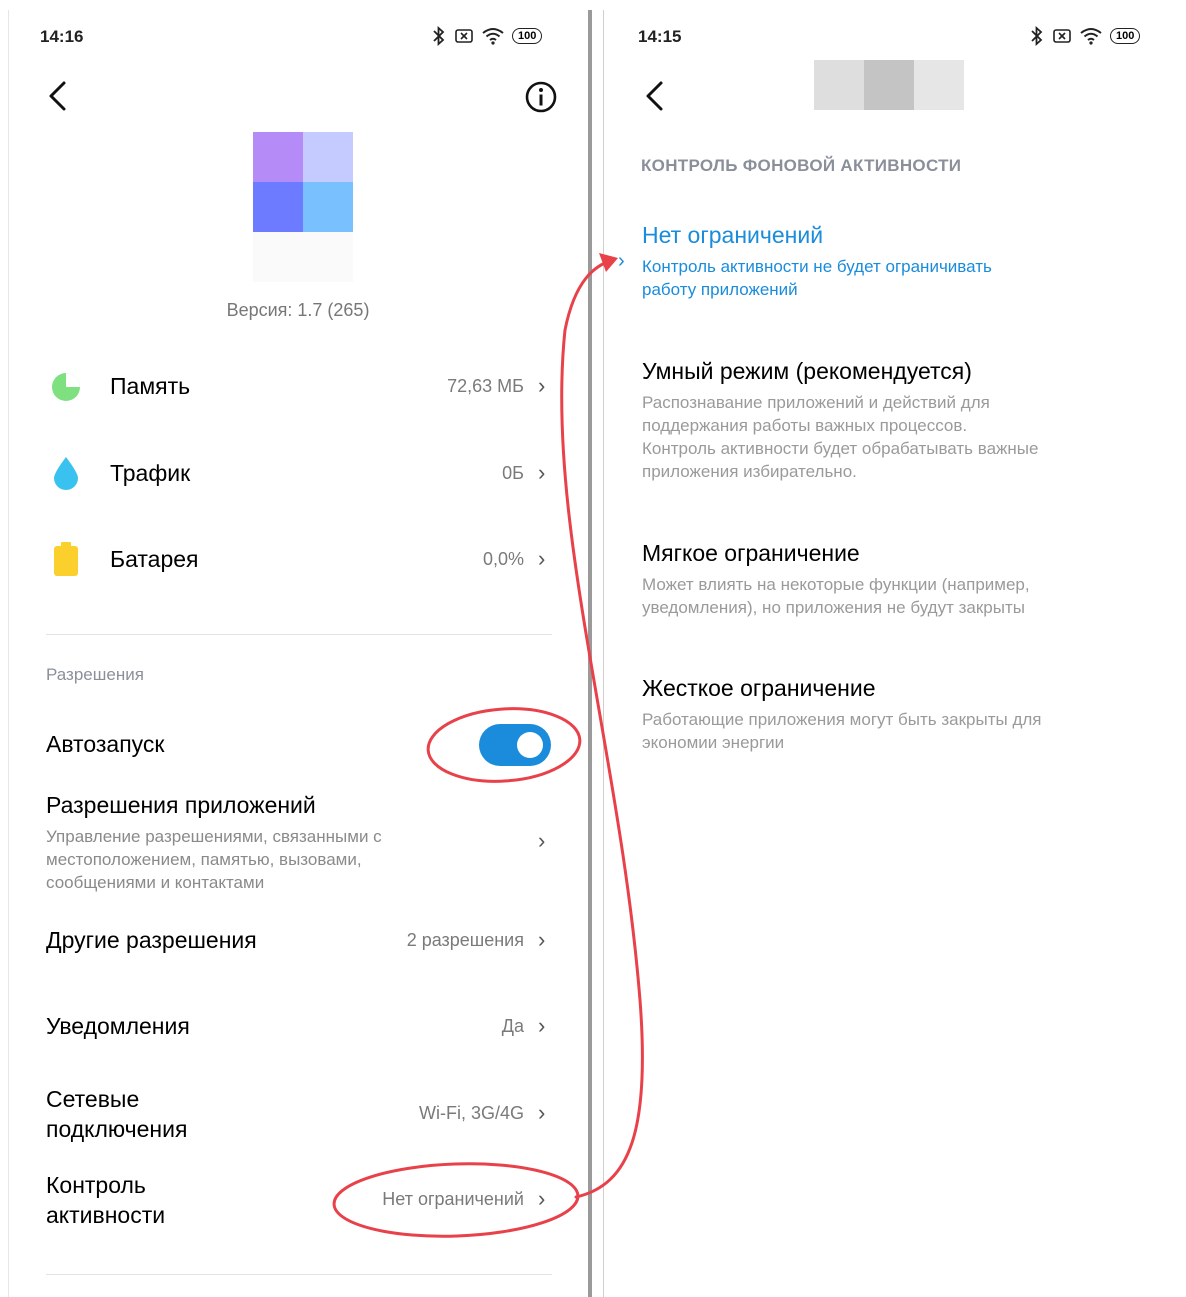 This screenshot has height=1297, width=1186. Describe the element at coordinates (504, 745) in the screenshot. I see `annotation-circle-toggle` at that location.